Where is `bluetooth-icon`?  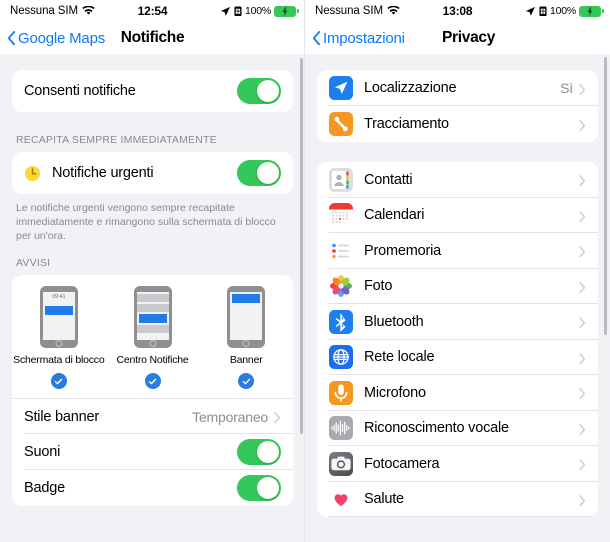
bluetooth-icon is located at coordinates (341, 321).